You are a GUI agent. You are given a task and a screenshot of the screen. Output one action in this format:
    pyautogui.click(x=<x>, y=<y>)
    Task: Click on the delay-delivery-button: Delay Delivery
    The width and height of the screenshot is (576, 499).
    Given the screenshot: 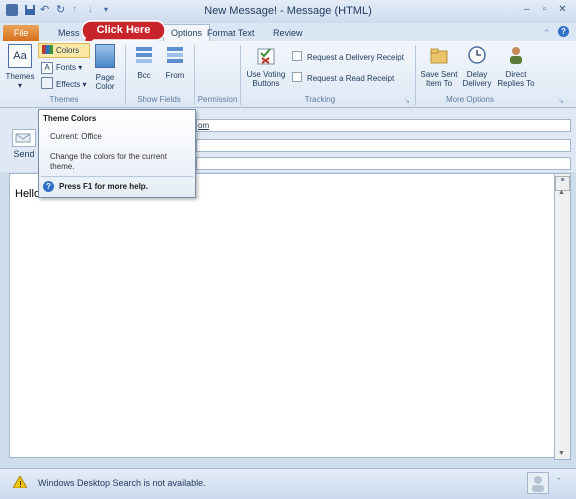 What is the action you would take?
    pyautogui.click(x=477, y=69)
    